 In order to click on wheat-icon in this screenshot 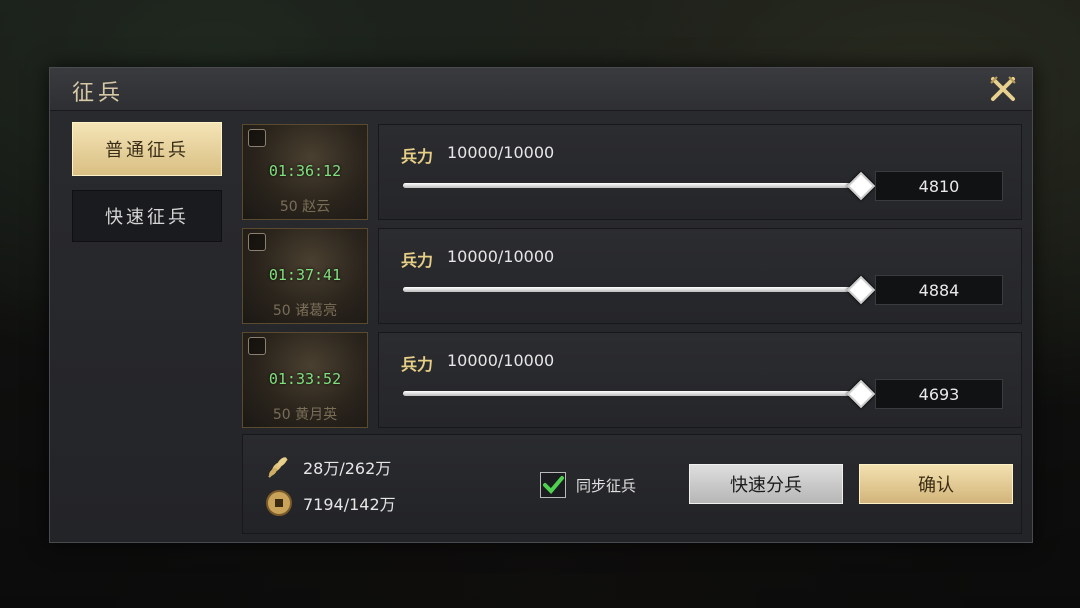, I will do `click(278, 467)`.